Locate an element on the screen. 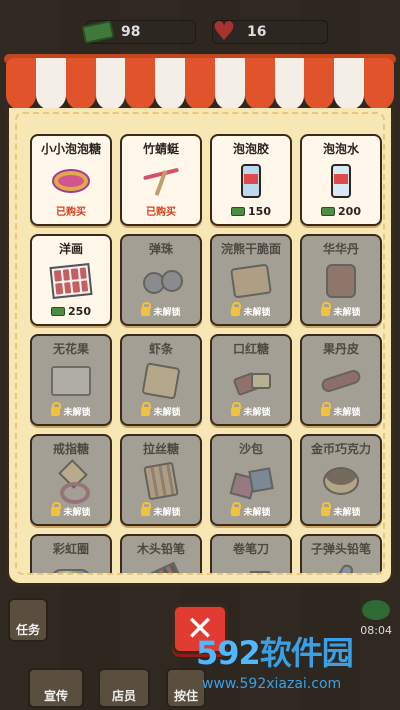 This screenshot has height=710, width=400. shop-item-card: 小小泡泡糖 已购买 is located at coordinates (71, 180).